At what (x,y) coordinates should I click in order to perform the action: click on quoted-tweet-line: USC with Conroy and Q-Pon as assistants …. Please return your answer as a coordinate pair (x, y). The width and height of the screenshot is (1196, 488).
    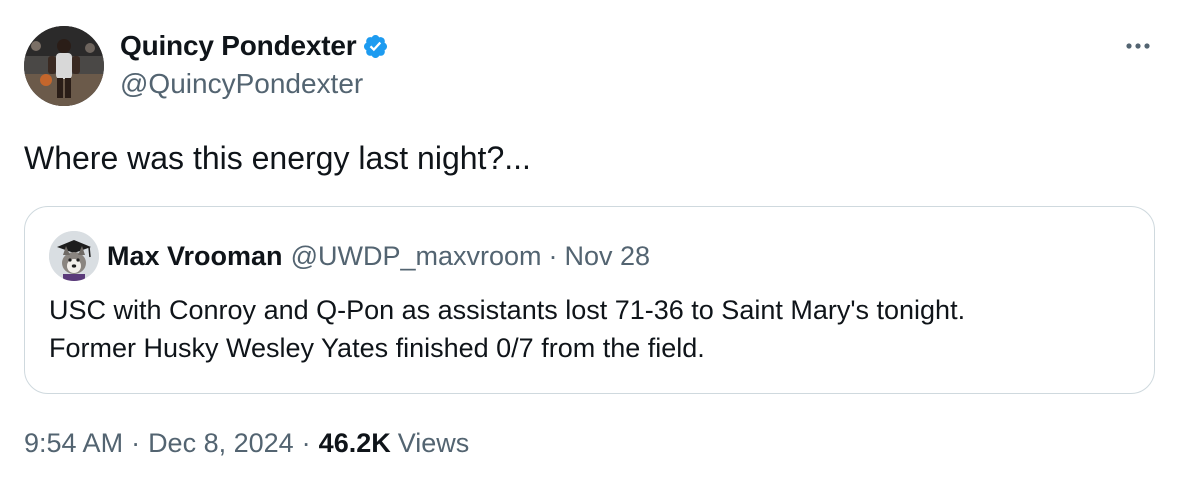
    Looking at the image, I should click on (507, 310).